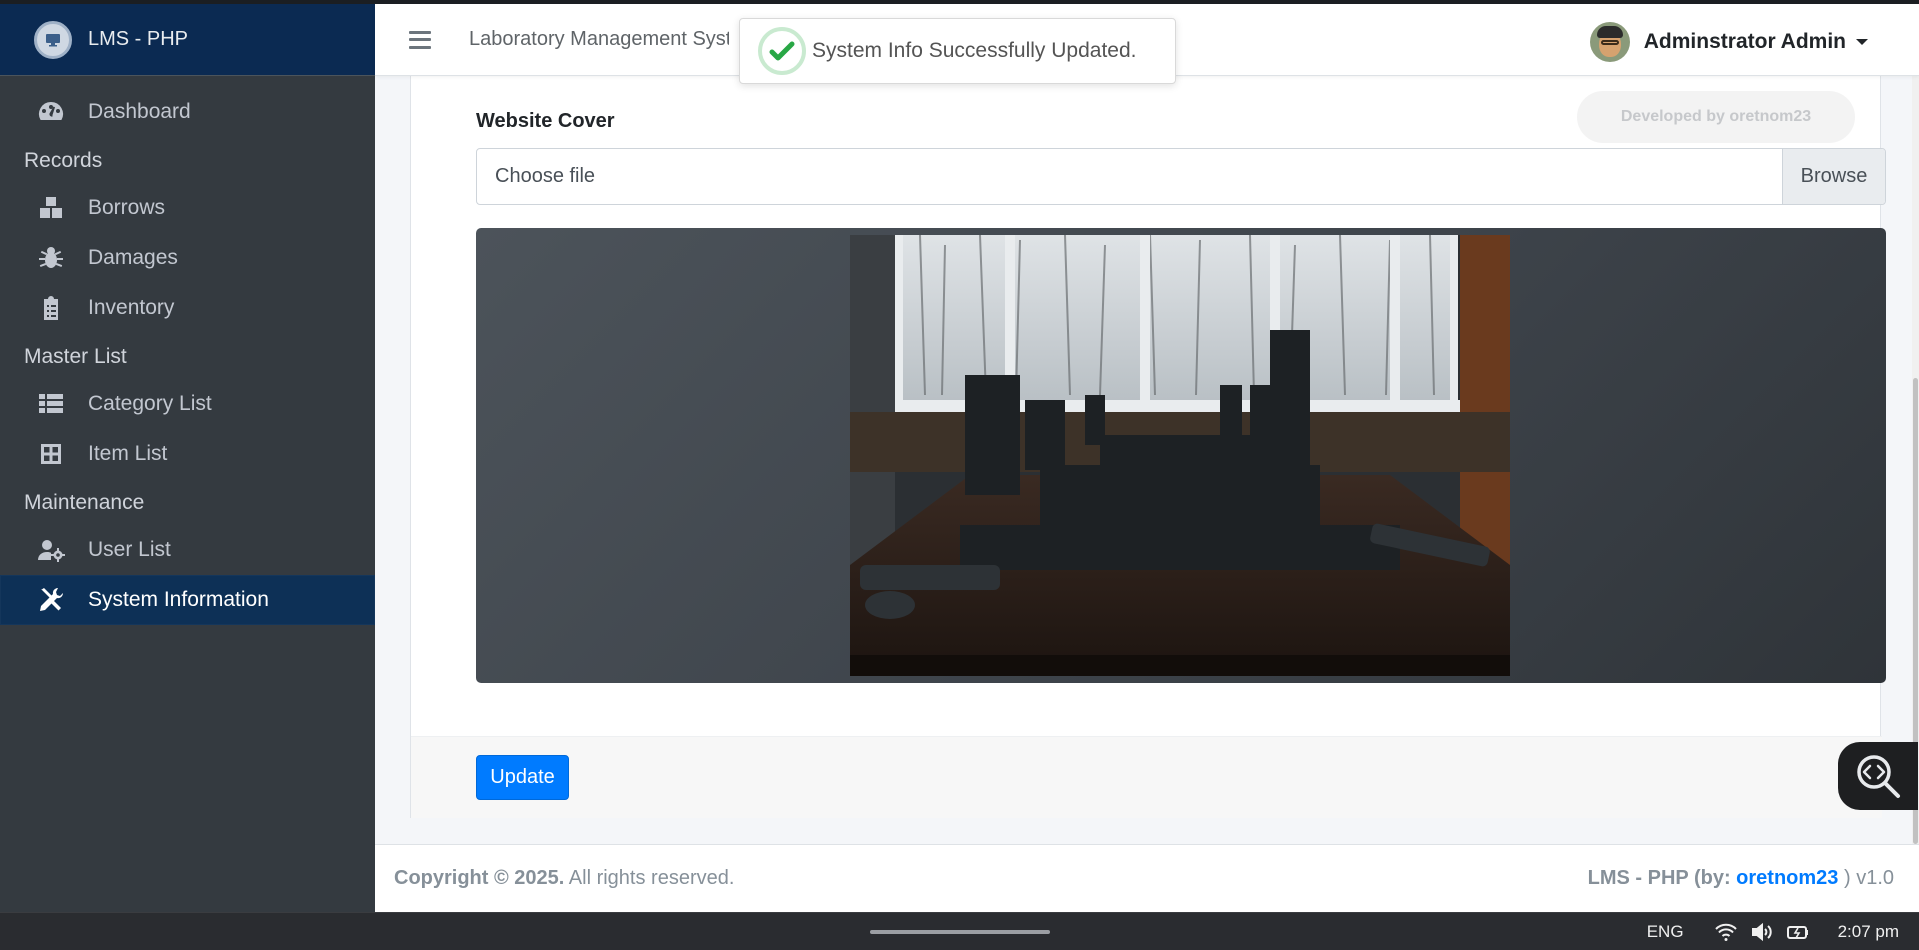  I want to click on app-version: ) v1.0, so click(1866, 878).